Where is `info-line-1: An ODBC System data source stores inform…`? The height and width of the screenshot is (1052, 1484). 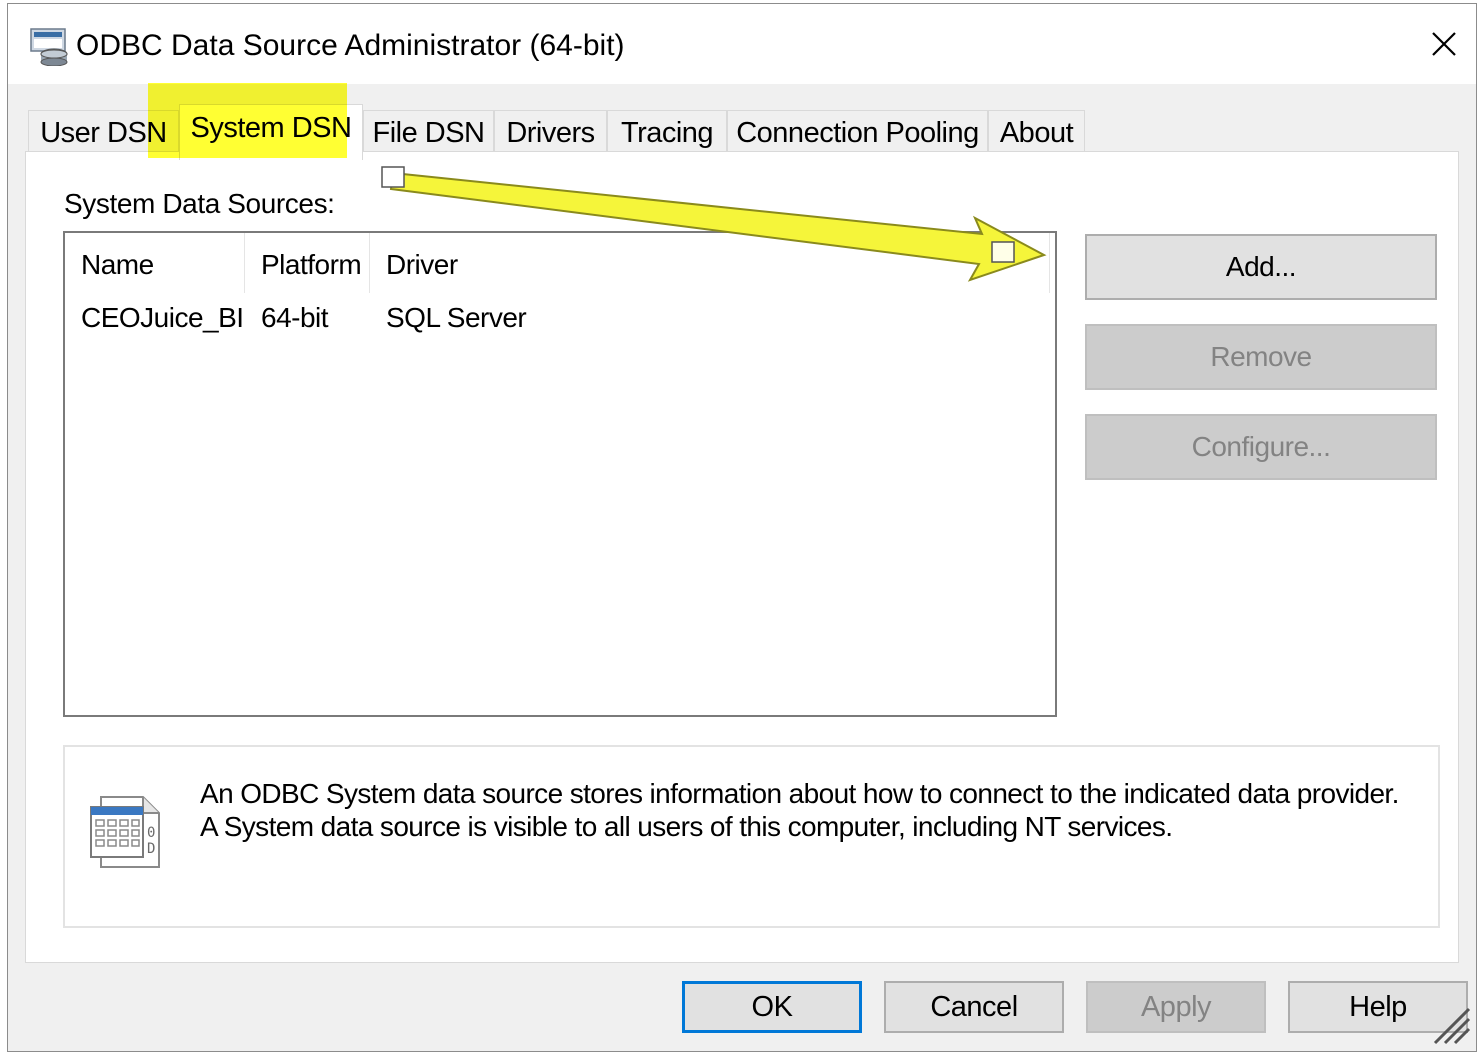 info-line-1: An ODBC System data source stores inform… is located at coordinates (799, 793).